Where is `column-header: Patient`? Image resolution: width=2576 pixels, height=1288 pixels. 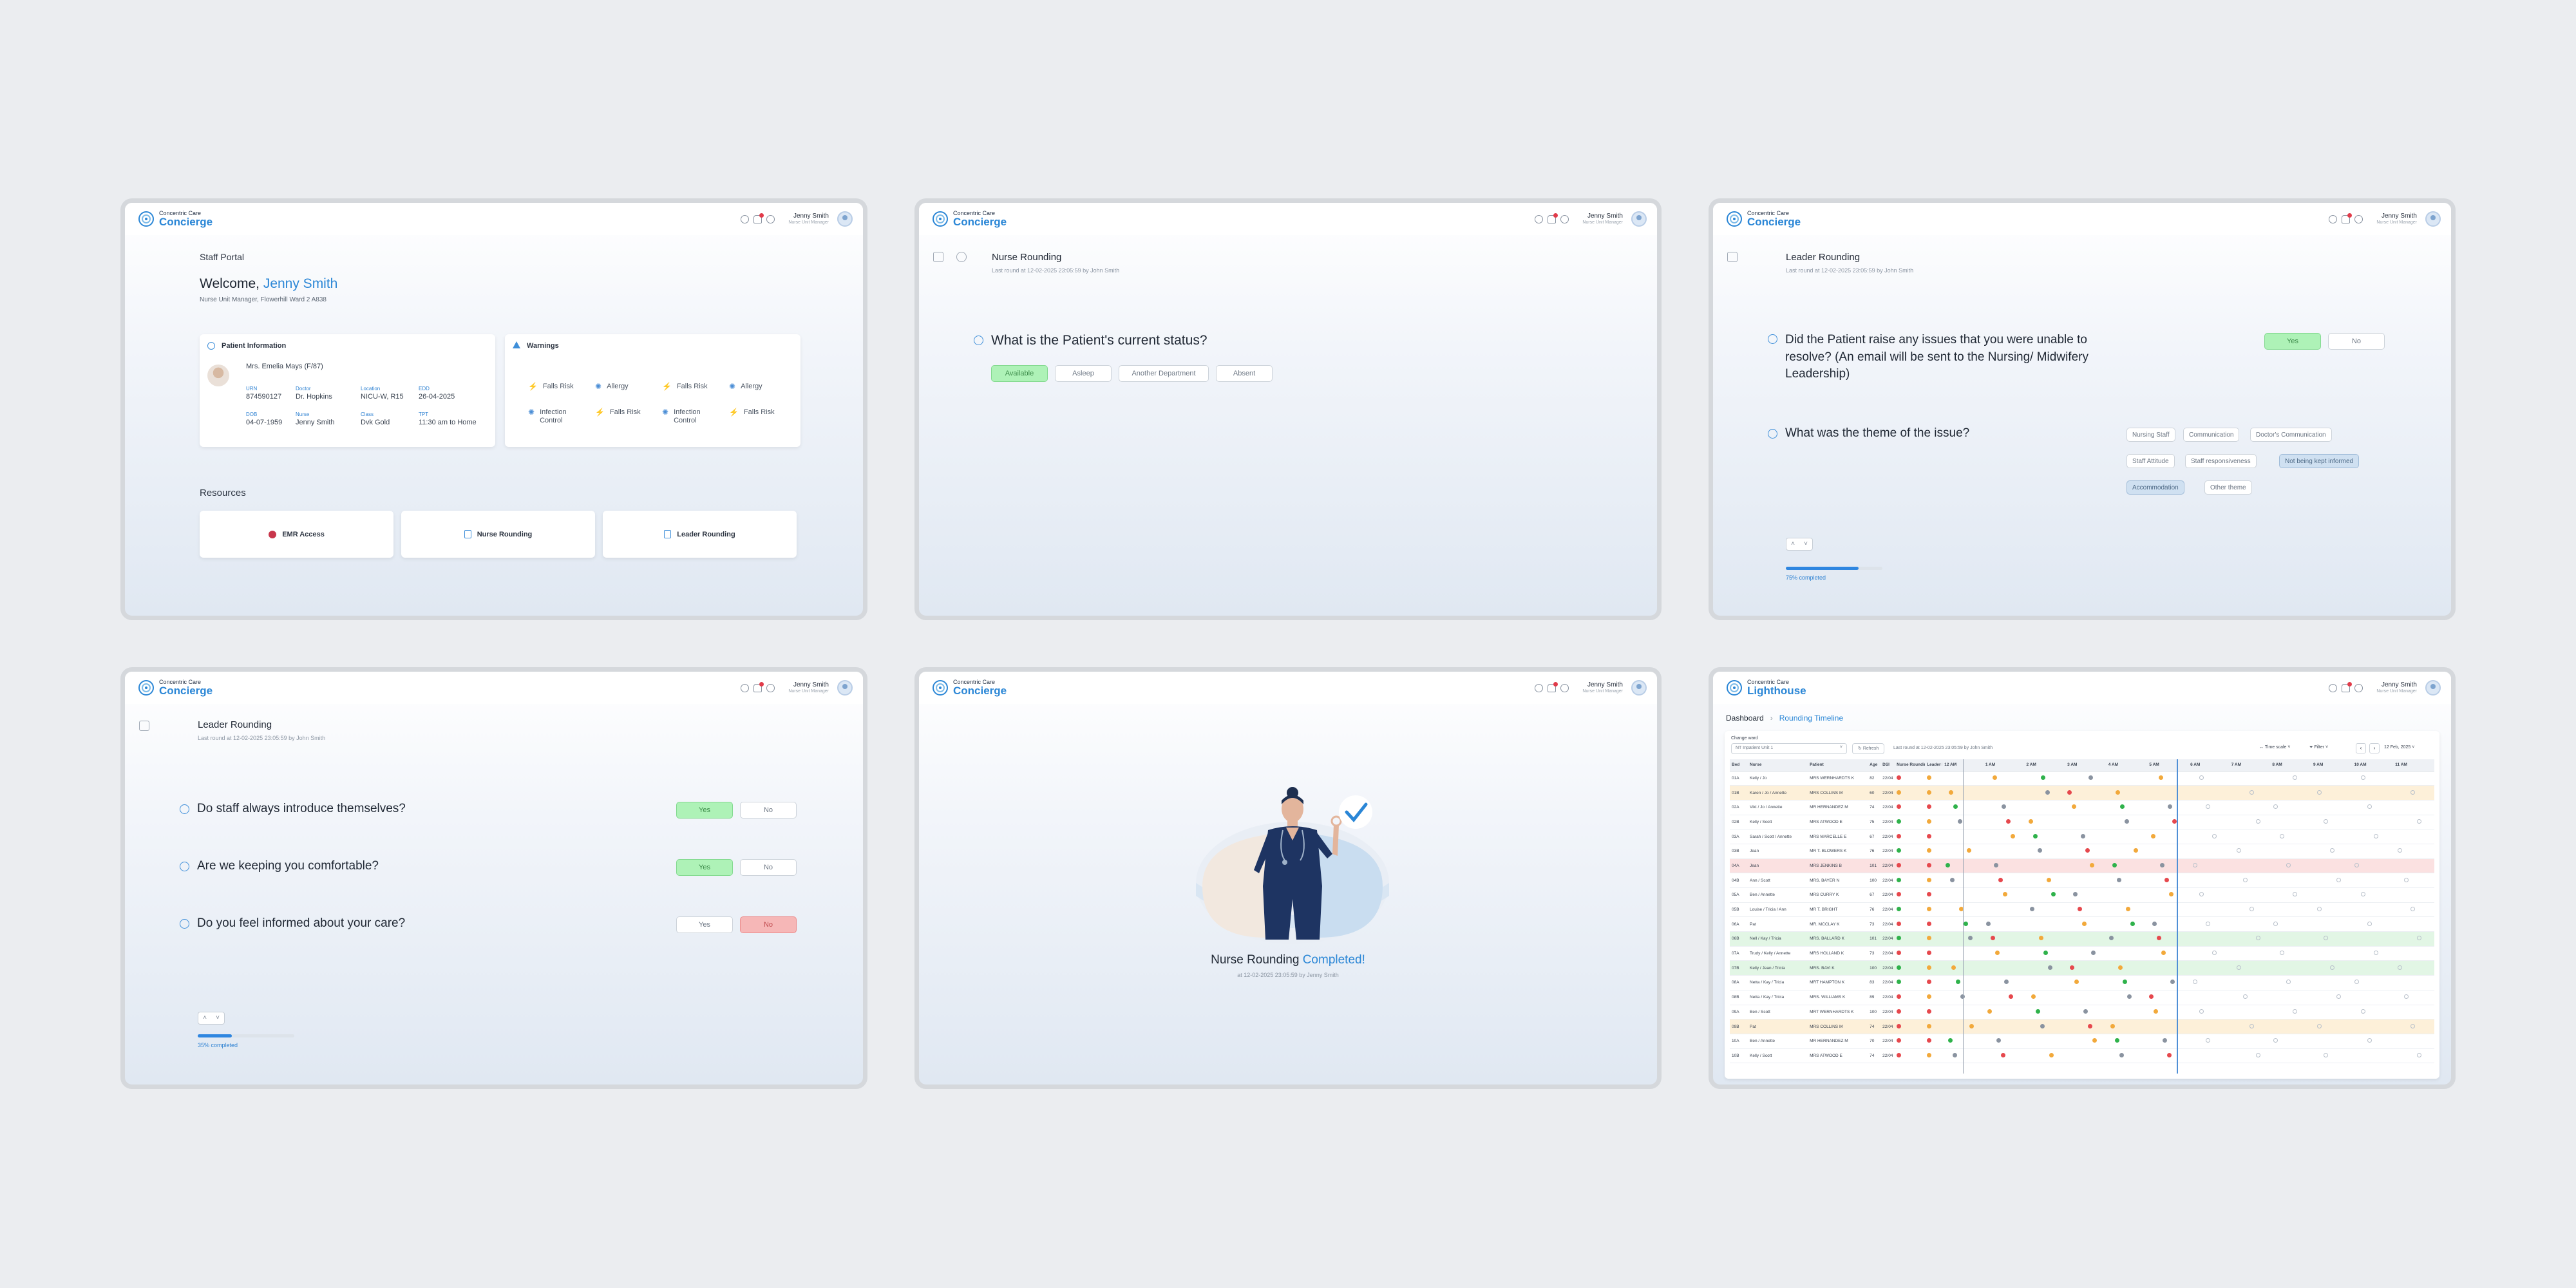
column-header: Patient is located at coordinates (1838, 765).